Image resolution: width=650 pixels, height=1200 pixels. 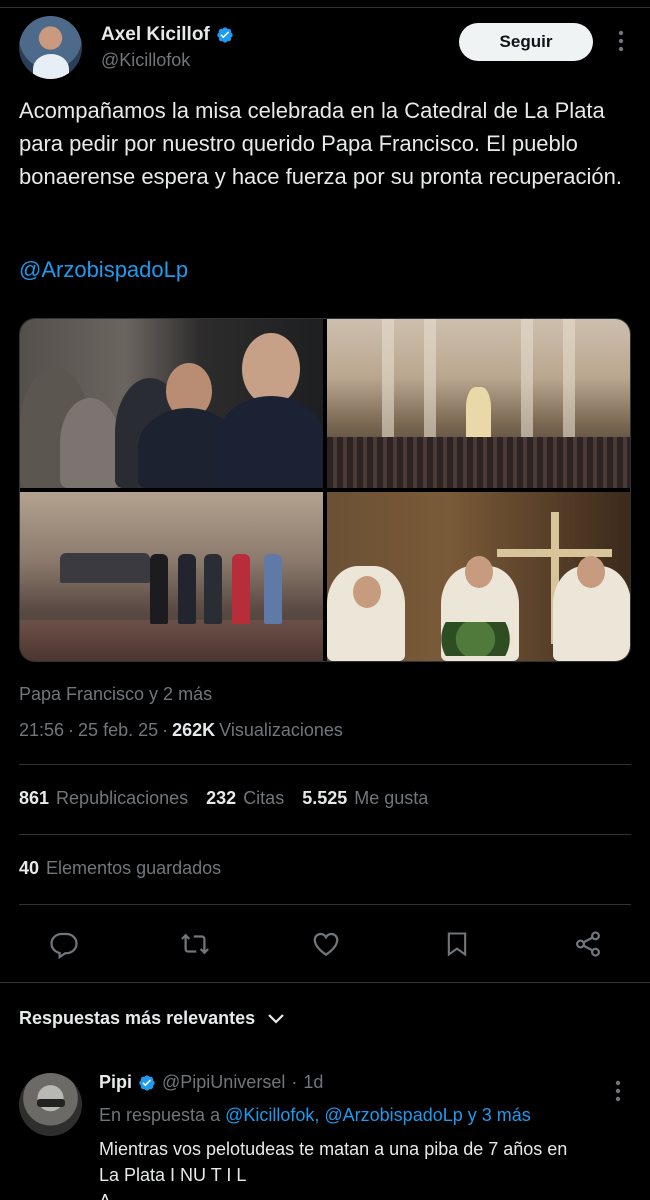 What do you see at coordinates (34, 798) in the screenshot?
I see `reposts-count: 861` at bounding box center [34, 798].